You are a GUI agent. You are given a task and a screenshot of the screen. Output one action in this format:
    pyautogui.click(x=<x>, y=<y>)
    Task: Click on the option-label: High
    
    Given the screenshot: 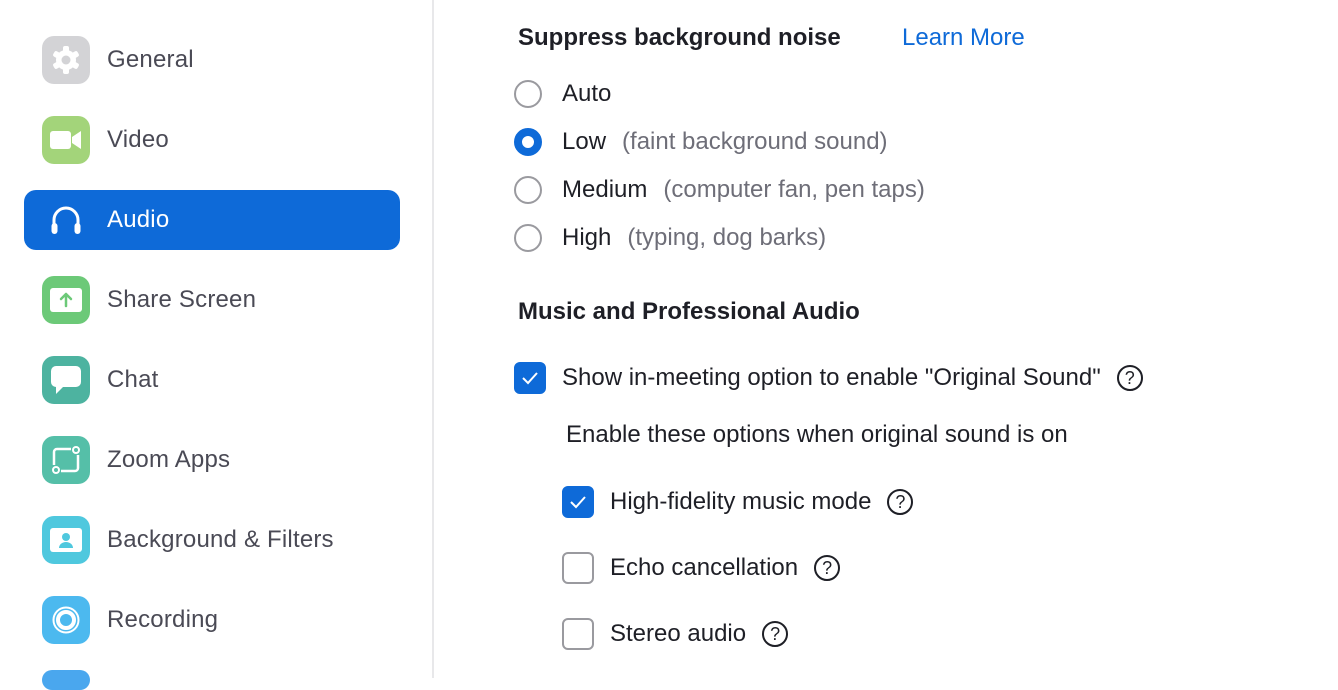 What is the action you would take?
    pyautogui.click(x=587, y=237)
    